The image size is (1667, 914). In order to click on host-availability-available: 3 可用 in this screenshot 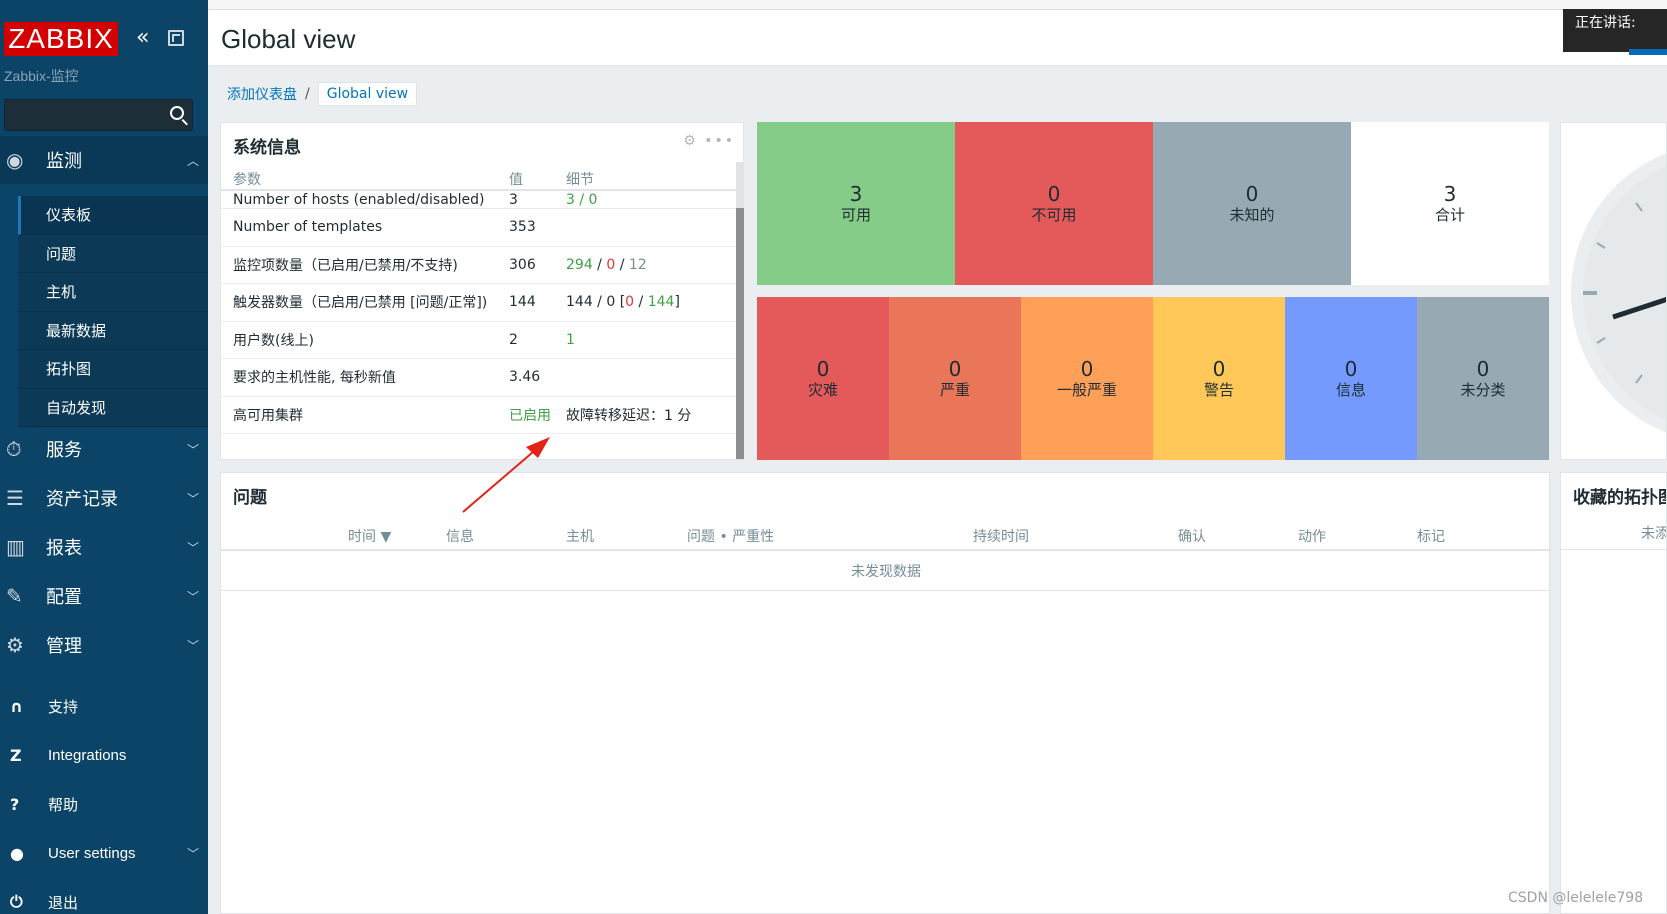, I will do `click(856, 203)`.